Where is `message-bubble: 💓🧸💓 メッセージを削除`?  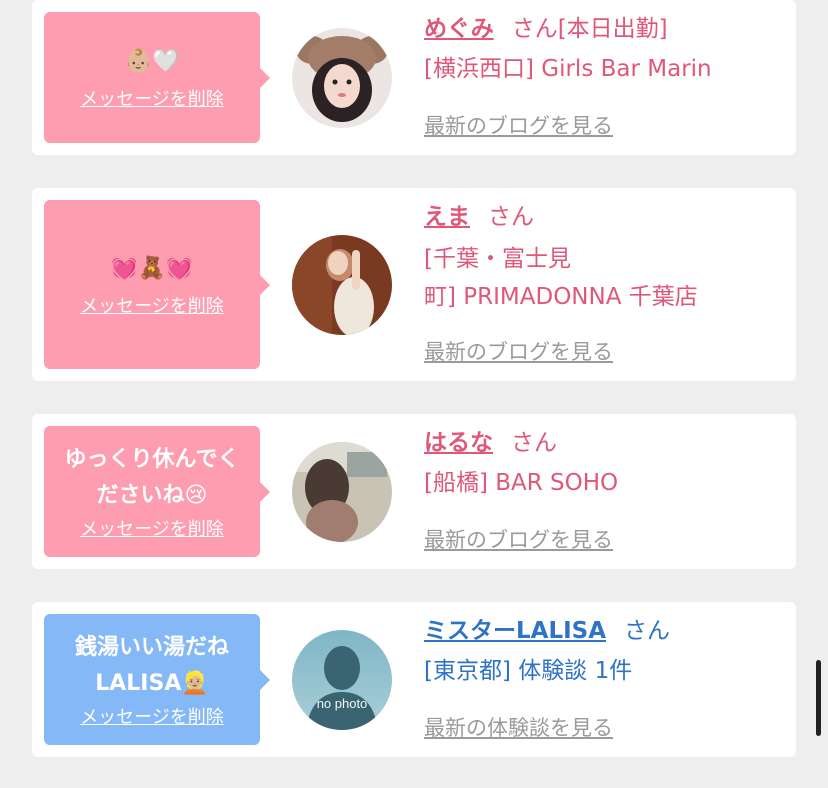
message-bubble: 💓🧸💓 メッセージを削除 is located at coordinates (157, 284).